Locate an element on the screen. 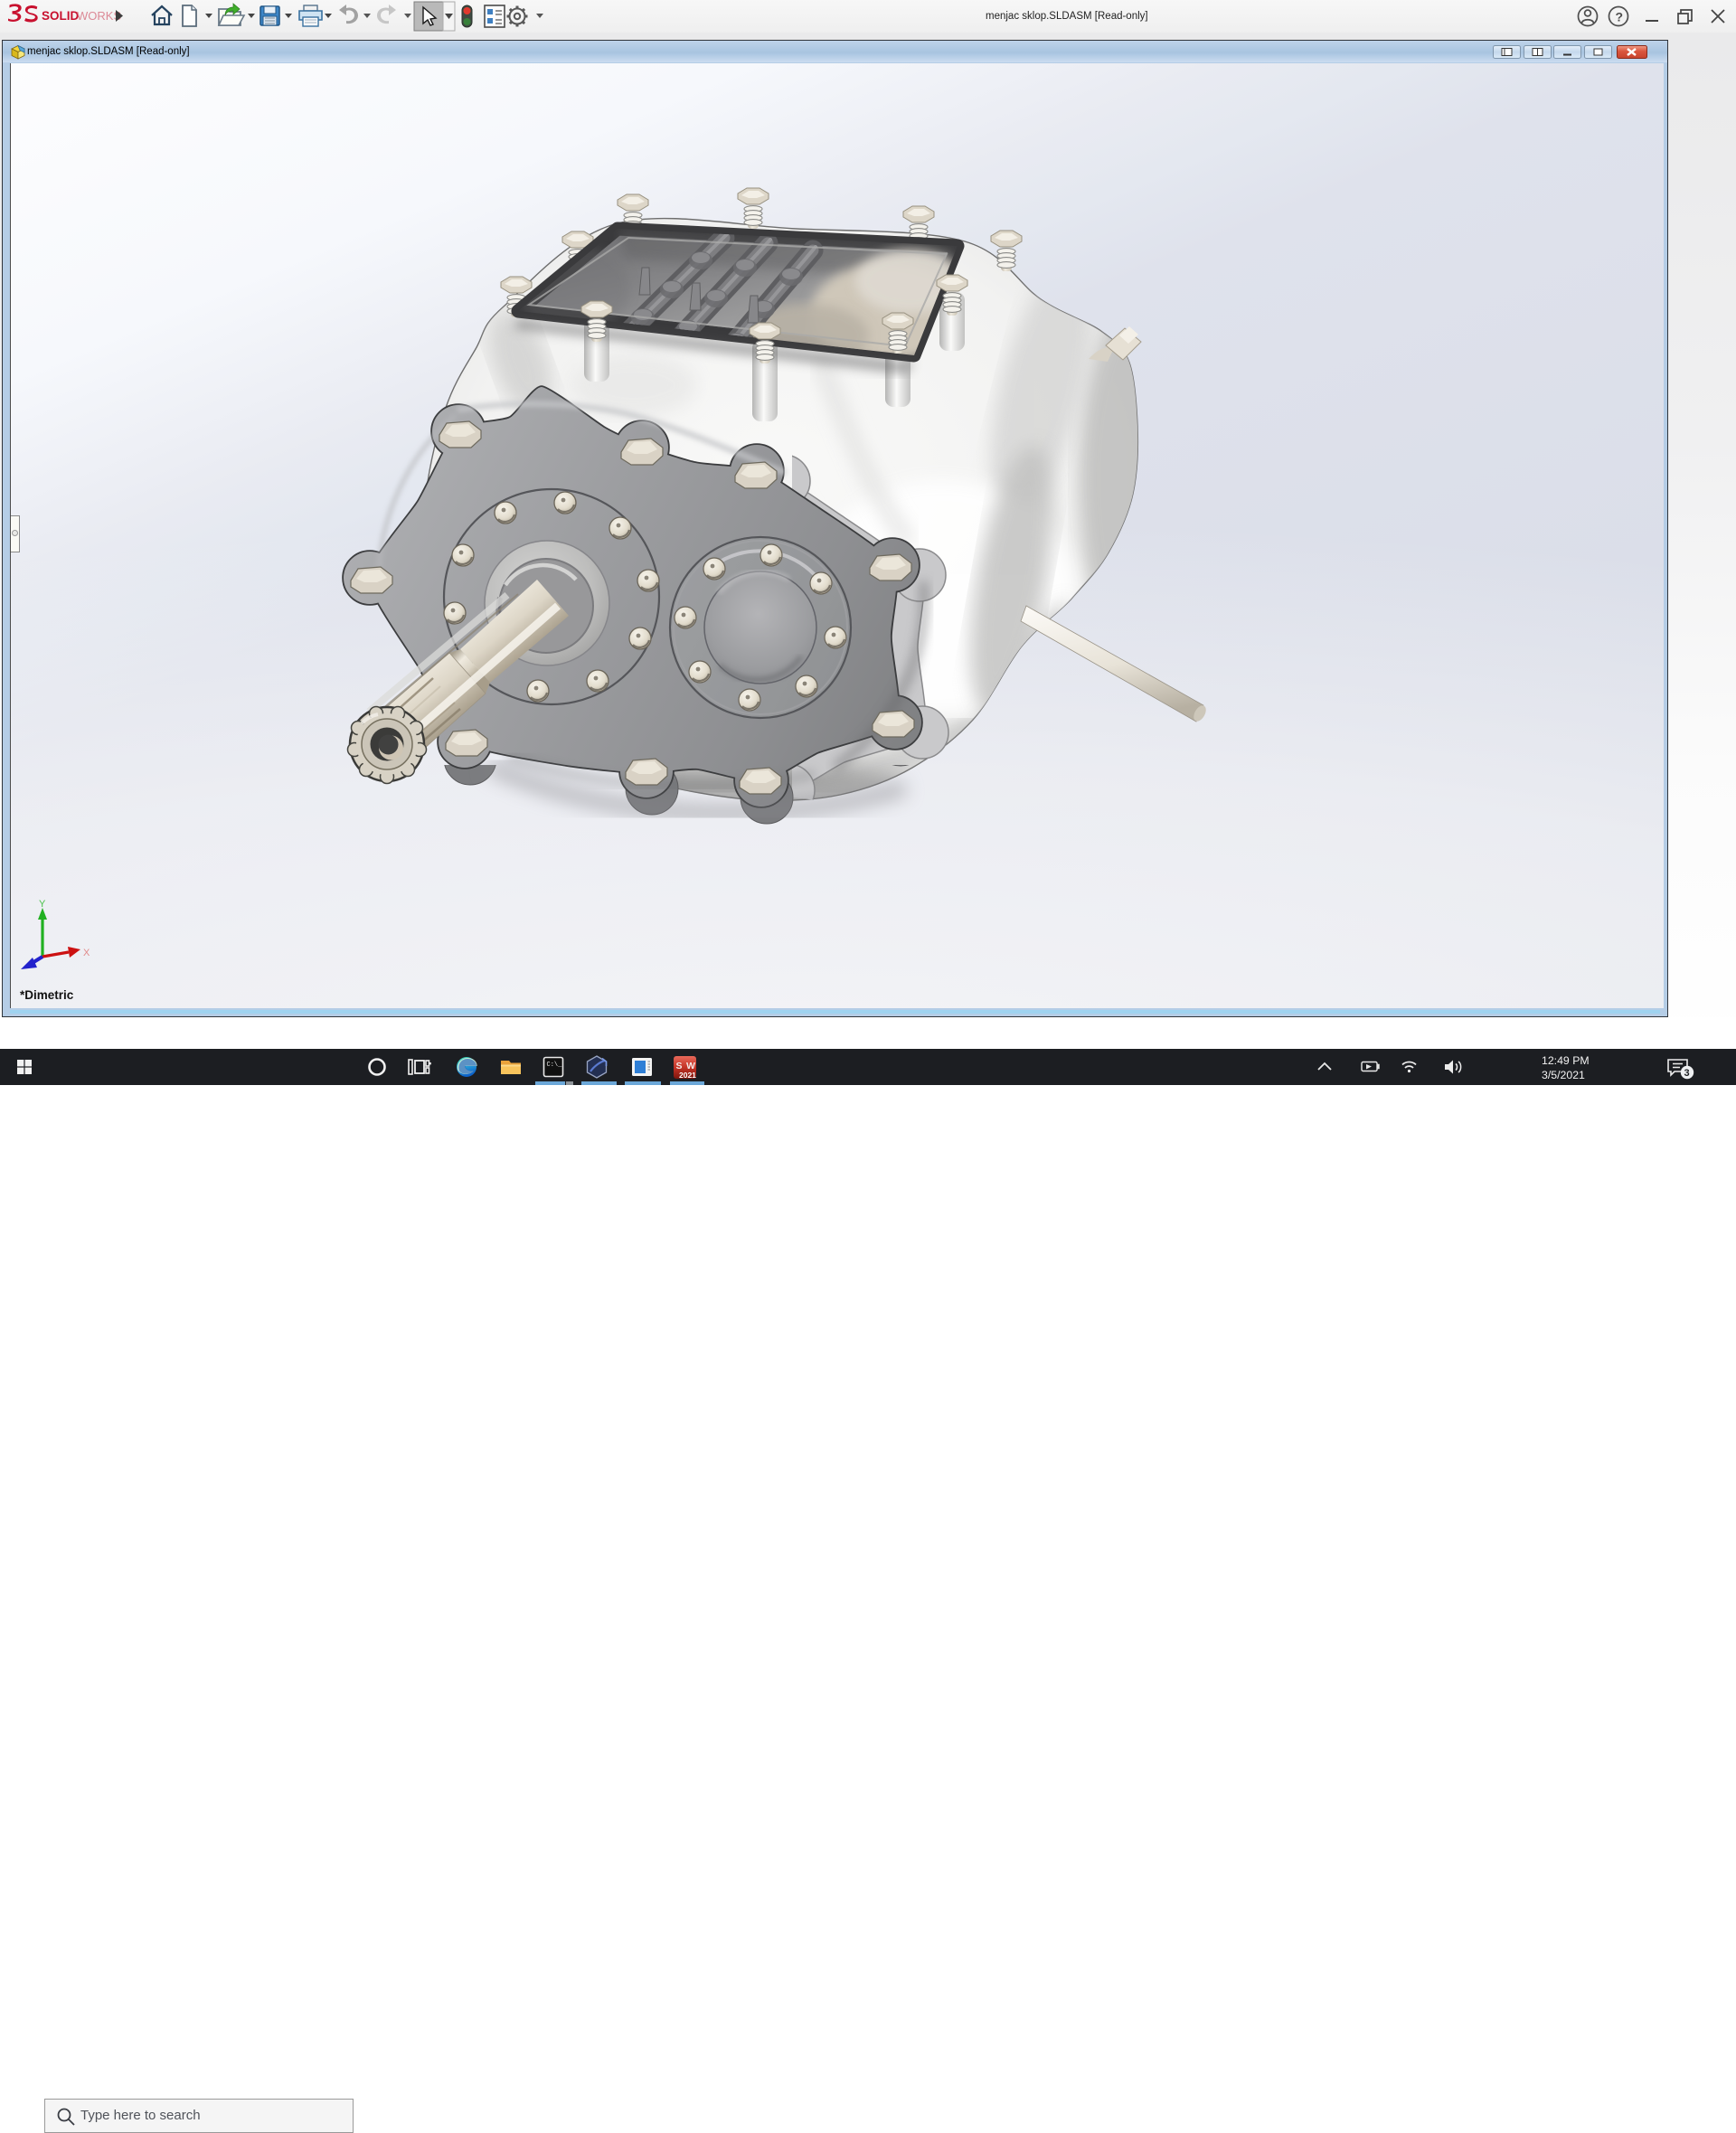  svg-text: WORKS is located at coordinates (99, 16).